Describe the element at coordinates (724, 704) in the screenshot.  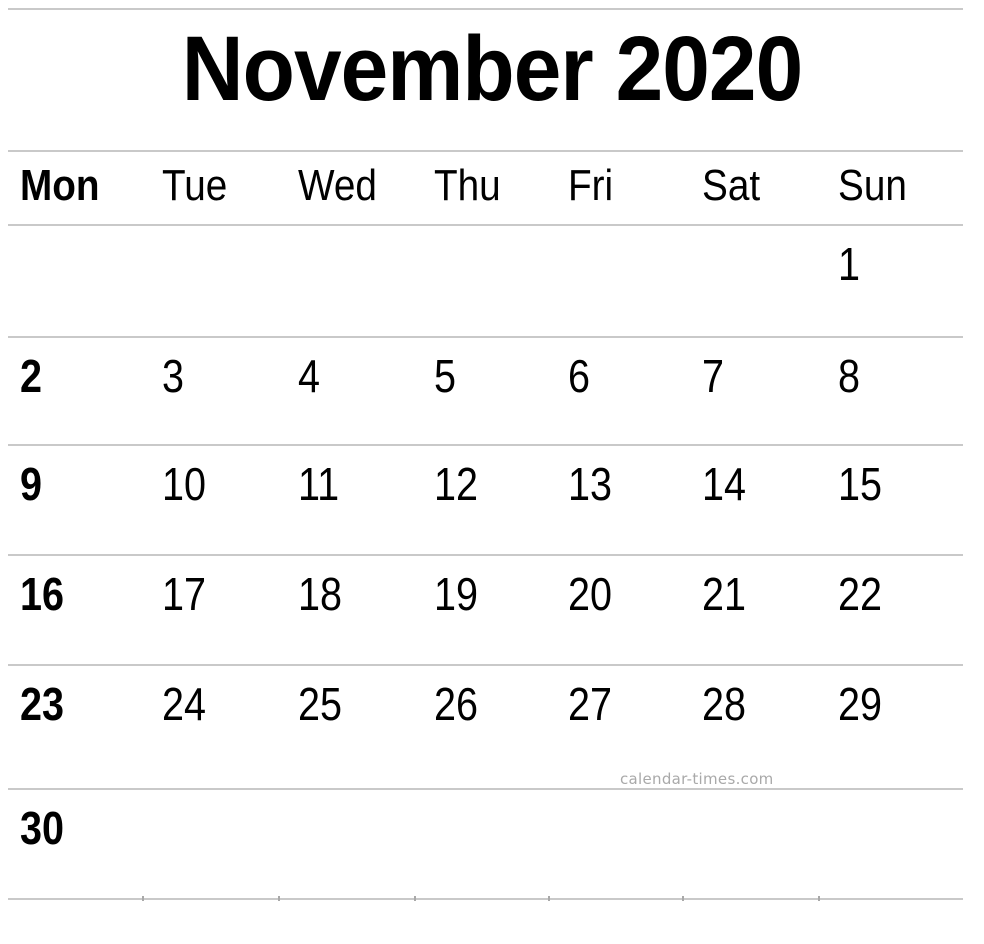
I see `day-number: 28` at that location.